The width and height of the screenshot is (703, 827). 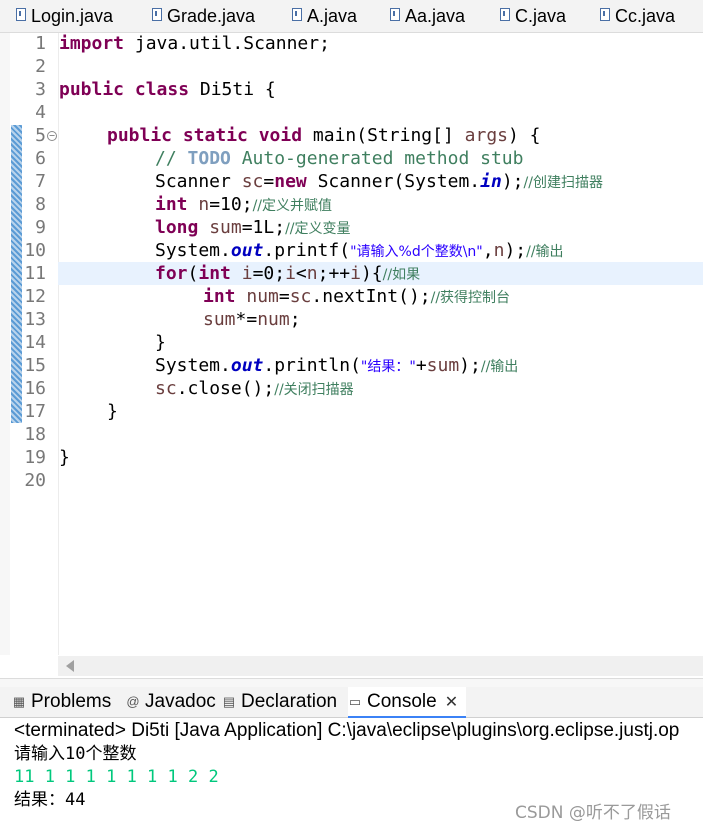 I want to click on line-number: 1, so click(x=40, y=43).